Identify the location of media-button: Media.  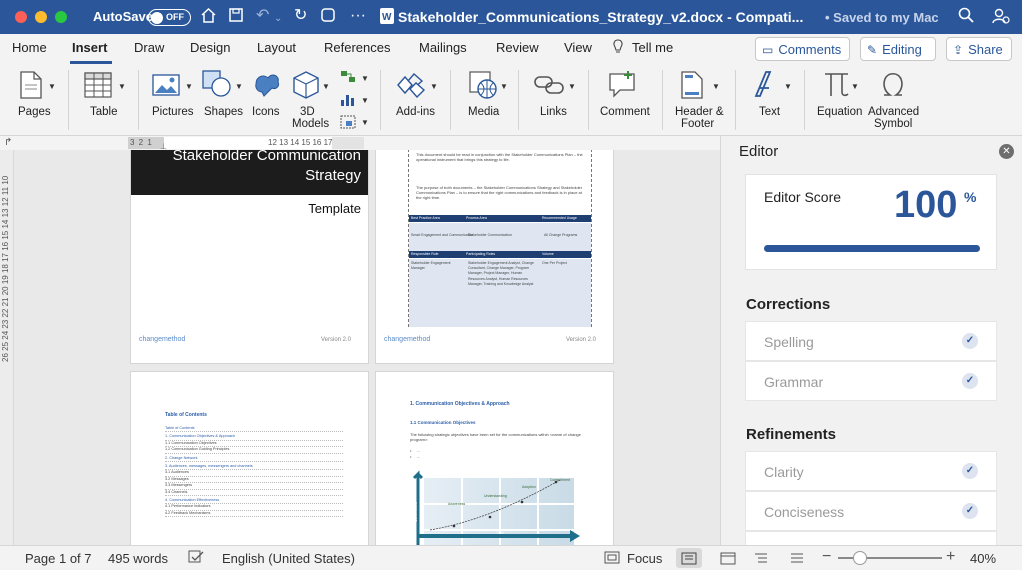
(483, 112).